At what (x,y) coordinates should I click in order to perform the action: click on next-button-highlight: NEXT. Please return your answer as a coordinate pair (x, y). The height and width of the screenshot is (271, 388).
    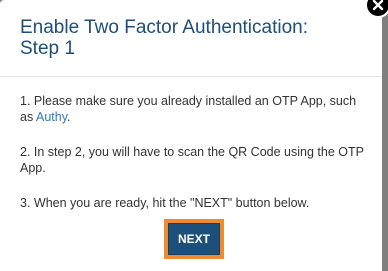
    Looking at the image, I should click on (194, 239).